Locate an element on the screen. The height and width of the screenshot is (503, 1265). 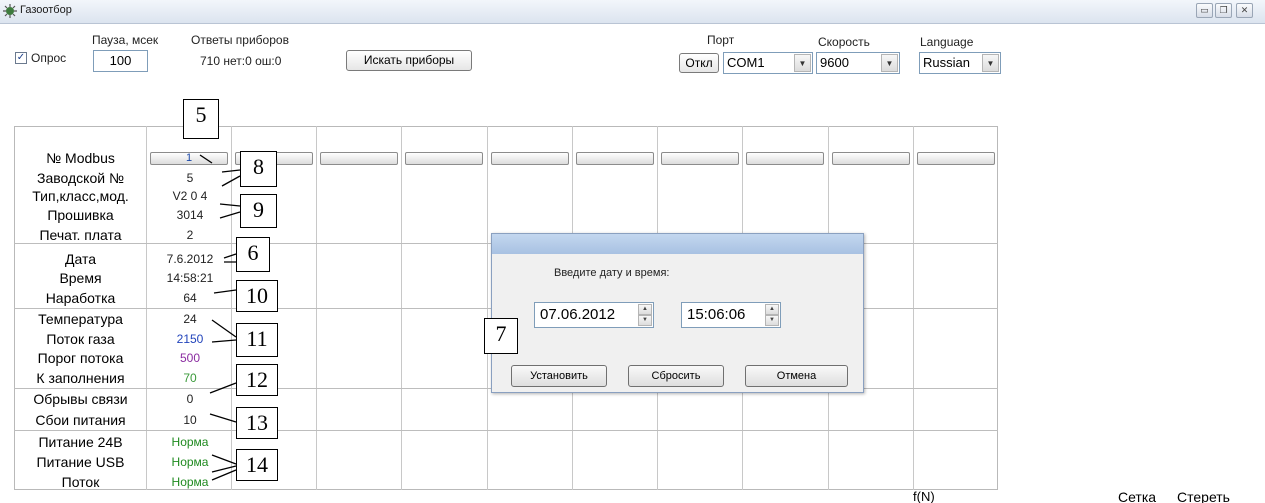
dialog-title-bar is located at coordinates (677, 244).